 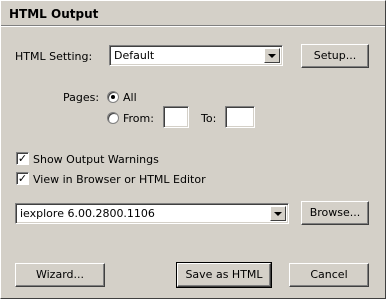 What do you see at coordinates (96, 159) in the screenshot?
I see `show-warnings-label: Show Output Warnings` at bounding box center [96, 159].